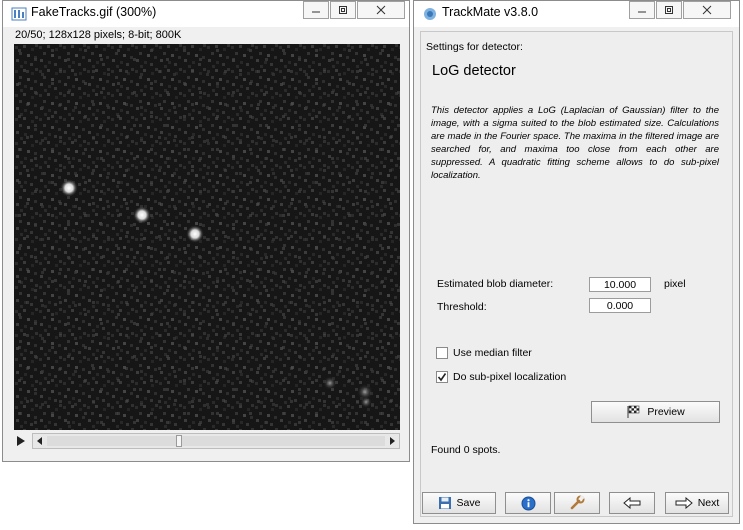  I want to click on settings-button, so click(577, 503).